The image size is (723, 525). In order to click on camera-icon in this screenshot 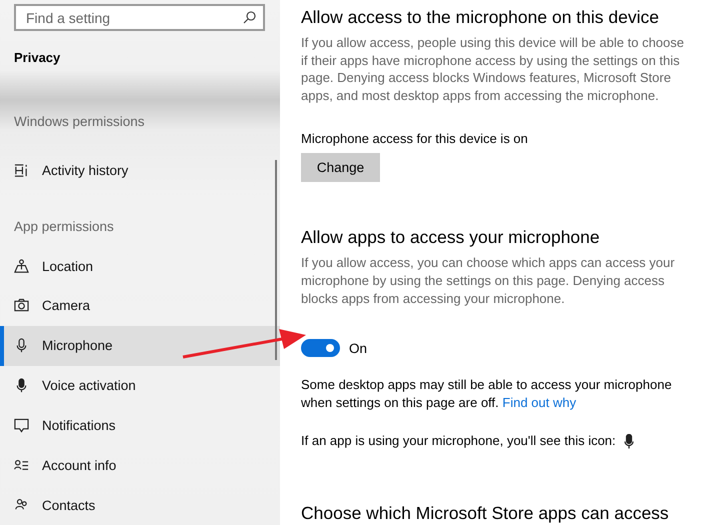, I will do `click(21, 306)`.